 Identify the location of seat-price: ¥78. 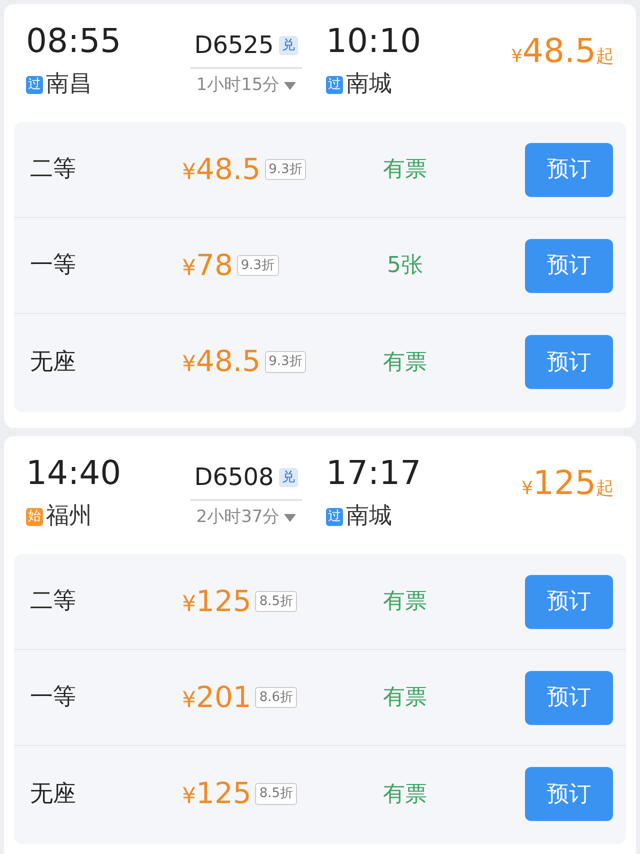
(207, 265).